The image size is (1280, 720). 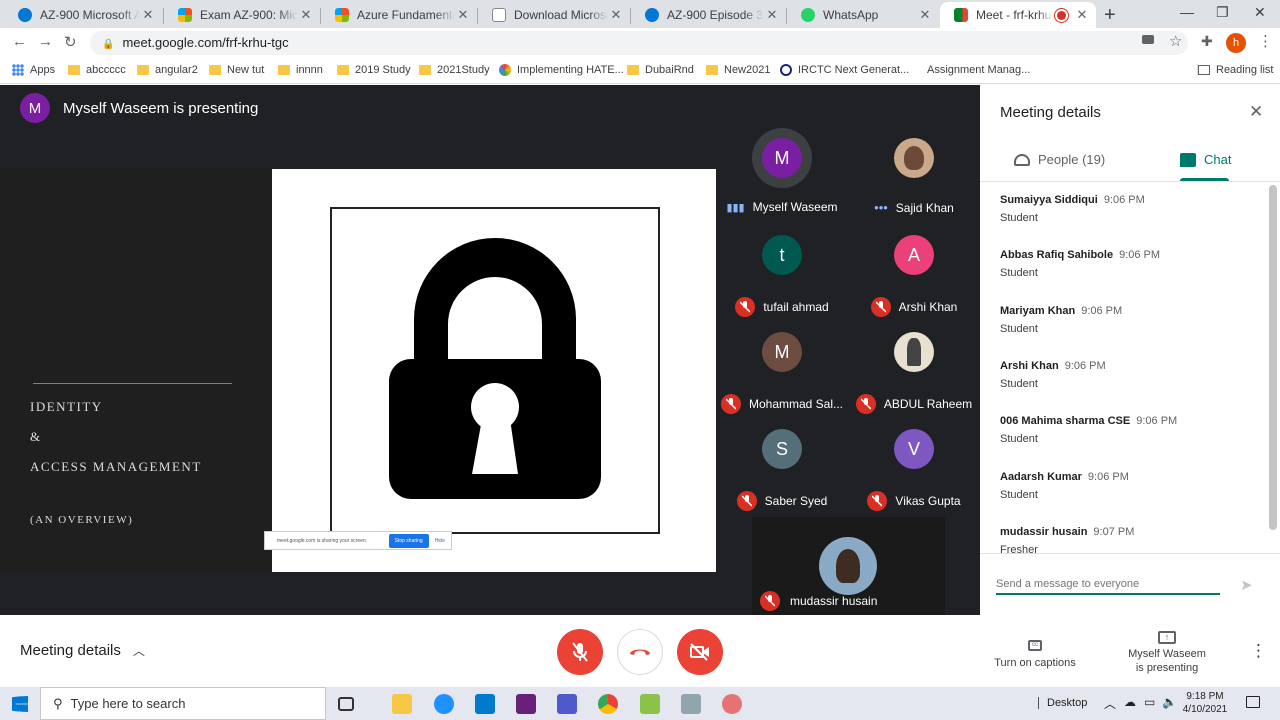 I want to click on lock-image-frame, so click(x=495, y=370).